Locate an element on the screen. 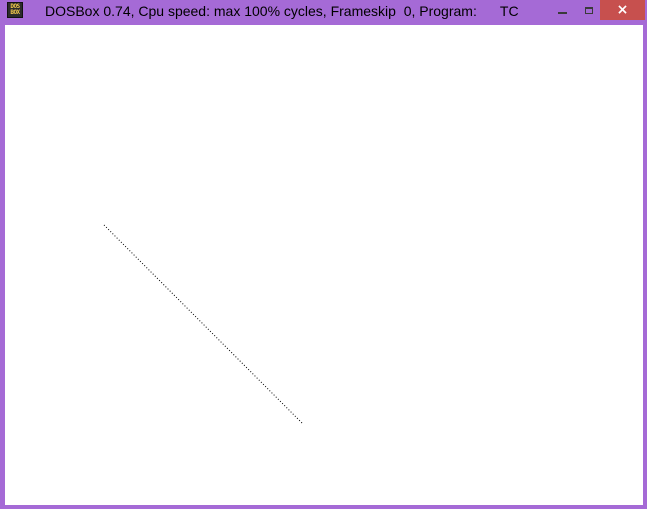  close-icon: × is located at coordinates (622, 10).